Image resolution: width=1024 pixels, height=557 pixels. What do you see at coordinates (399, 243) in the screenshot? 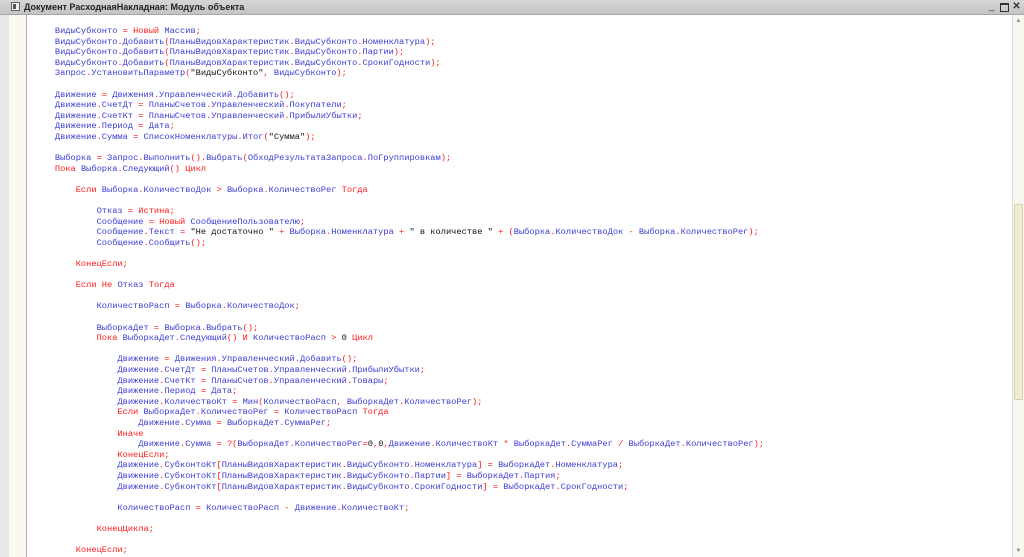
I see `code-line: Сообщение.Сообщить();` at bounding box center [399, 243].